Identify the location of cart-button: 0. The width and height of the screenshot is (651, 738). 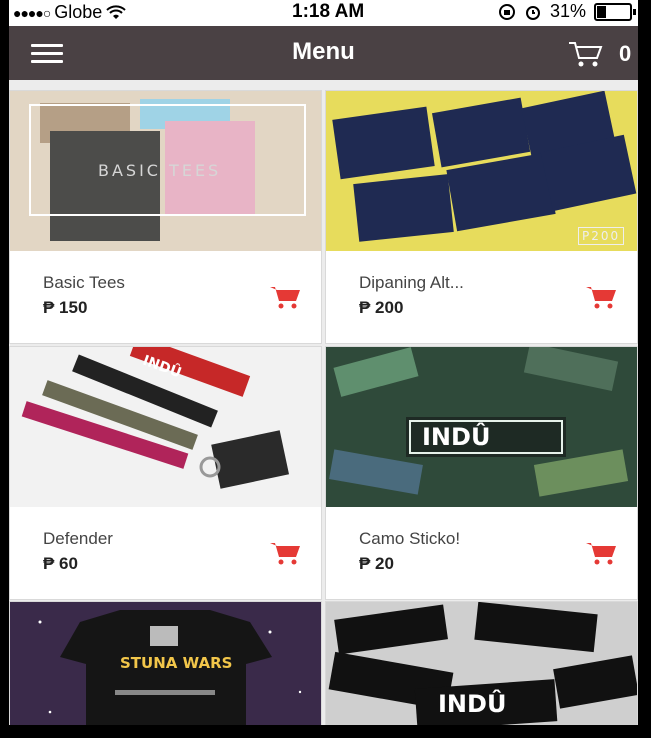
(599, 54).